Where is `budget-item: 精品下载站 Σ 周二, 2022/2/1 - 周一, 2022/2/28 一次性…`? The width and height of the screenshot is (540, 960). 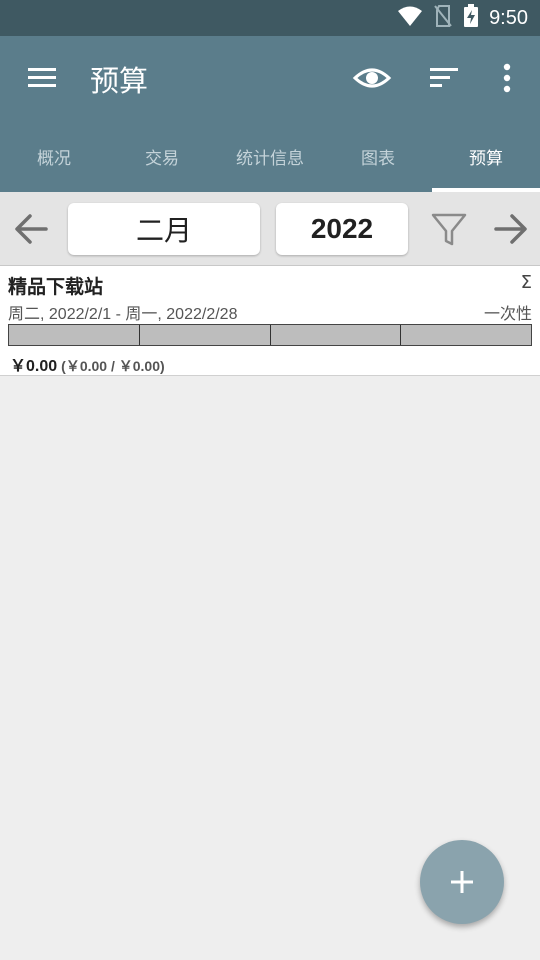
budget-item: 精品下载站 Σ 周二, 2022/2/1 - 周一, 2022/2/28 一次性… is located at coordinates (270, 321).